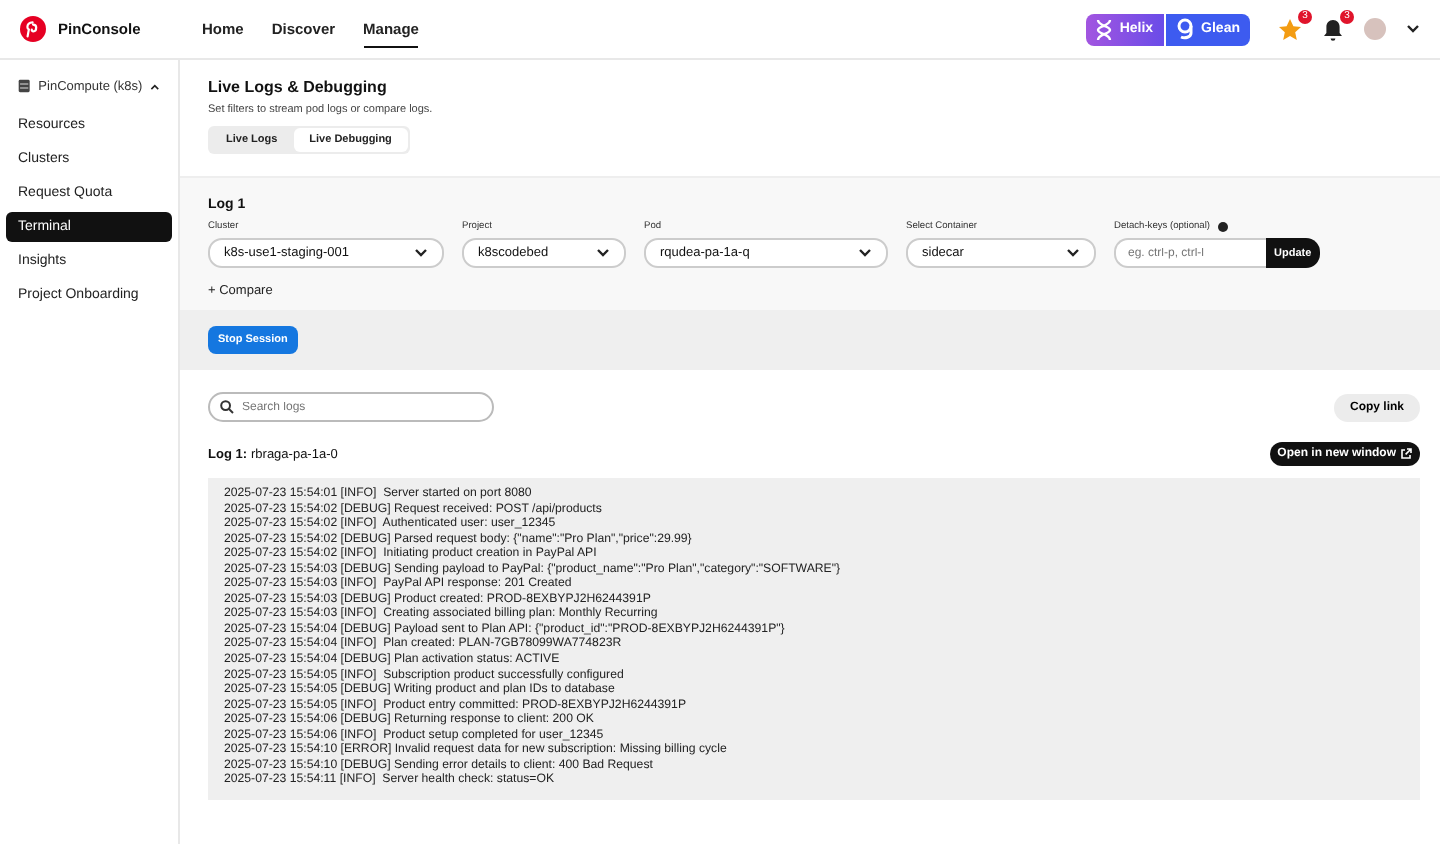 The width and height of the screenshot is (1440, 844). Describe the element at coordinates (1223, 227) in the screenshot. I see `info-icon` at that location.